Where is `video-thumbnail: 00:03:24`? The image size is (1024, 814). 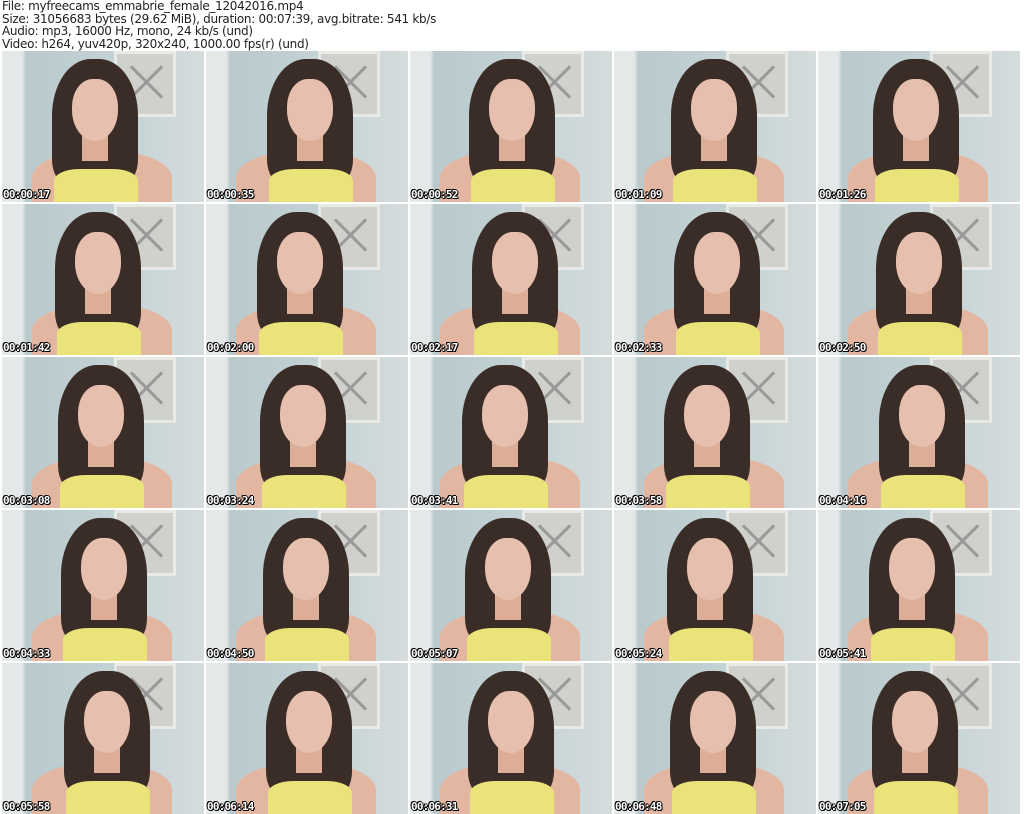 video-thumbnail: 00:03:24 is located at coordinates (307, 432).